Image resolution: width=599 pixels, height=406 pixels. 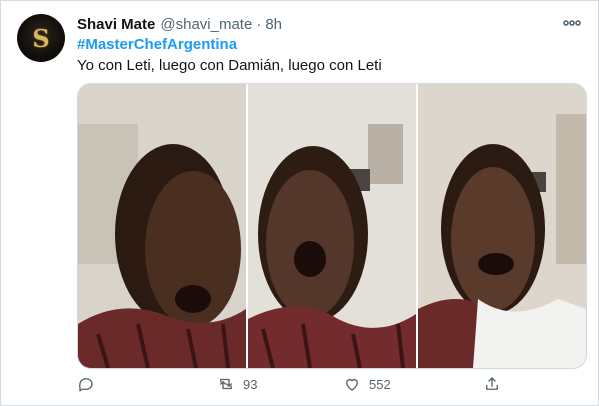 I want to click on like-count: 552, so click(x=380, y=384).